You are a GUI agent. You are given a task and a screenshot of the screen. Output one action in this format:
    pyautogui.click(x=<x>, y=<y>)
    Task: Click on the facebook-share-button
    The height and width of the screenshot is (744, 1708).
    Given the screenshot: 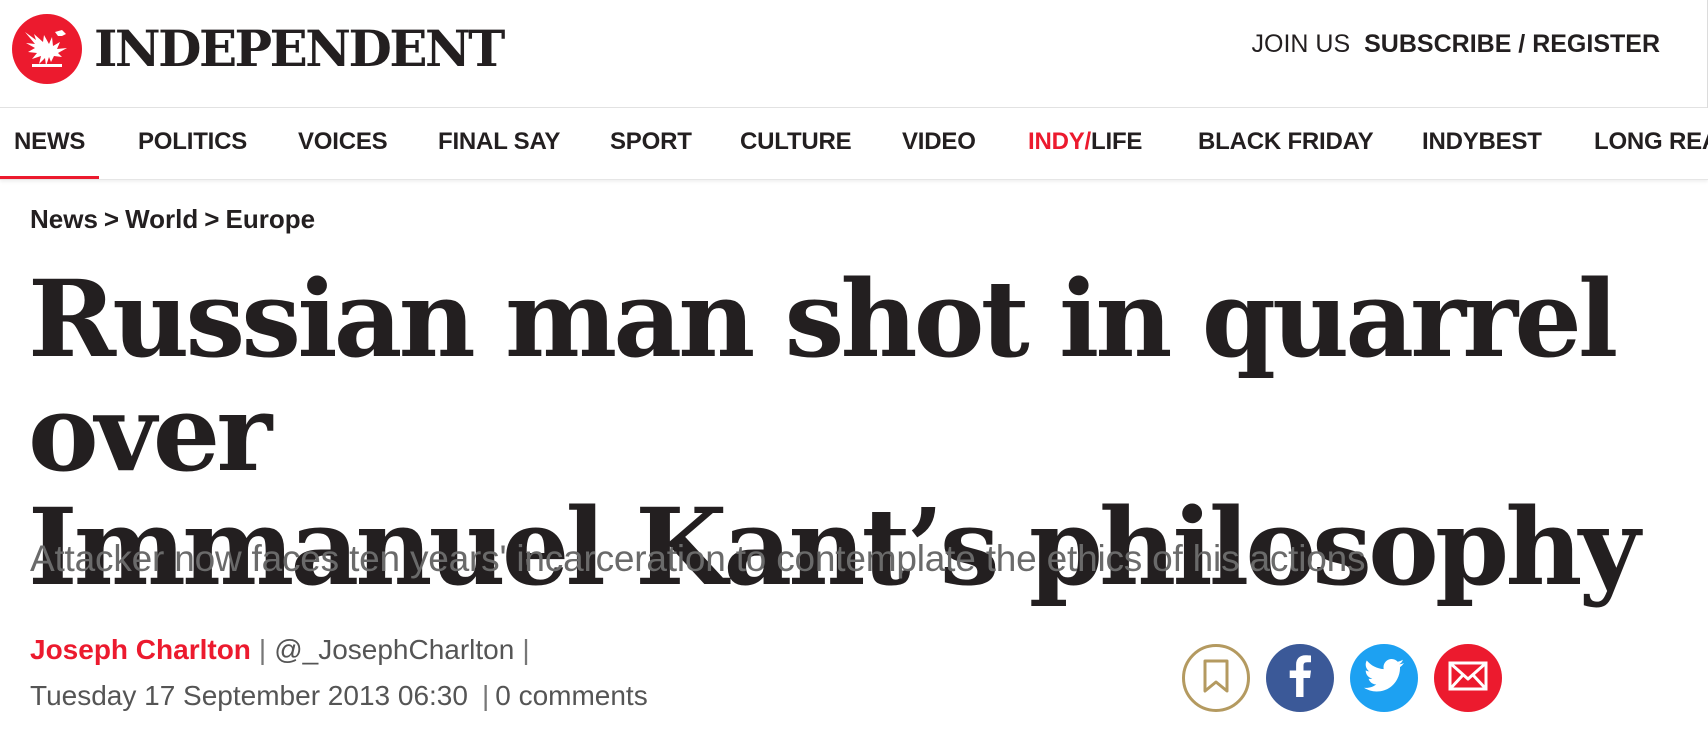 What is the action you would take?
    pyautogui.click(x=1300, y=678)
    